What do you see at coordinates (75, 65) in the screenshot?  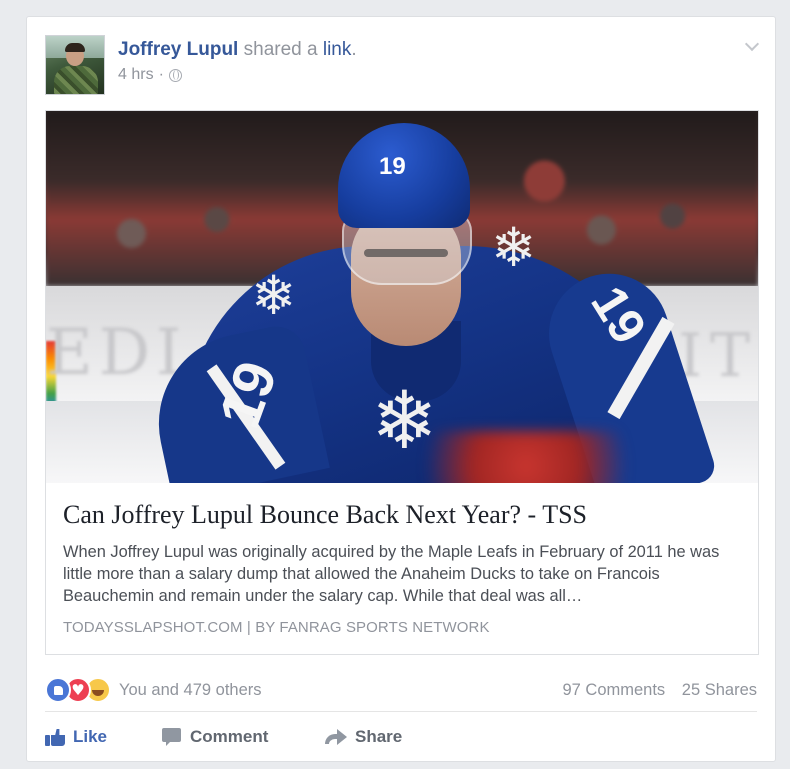 I see `avatar` at bounding box center [75, 65].